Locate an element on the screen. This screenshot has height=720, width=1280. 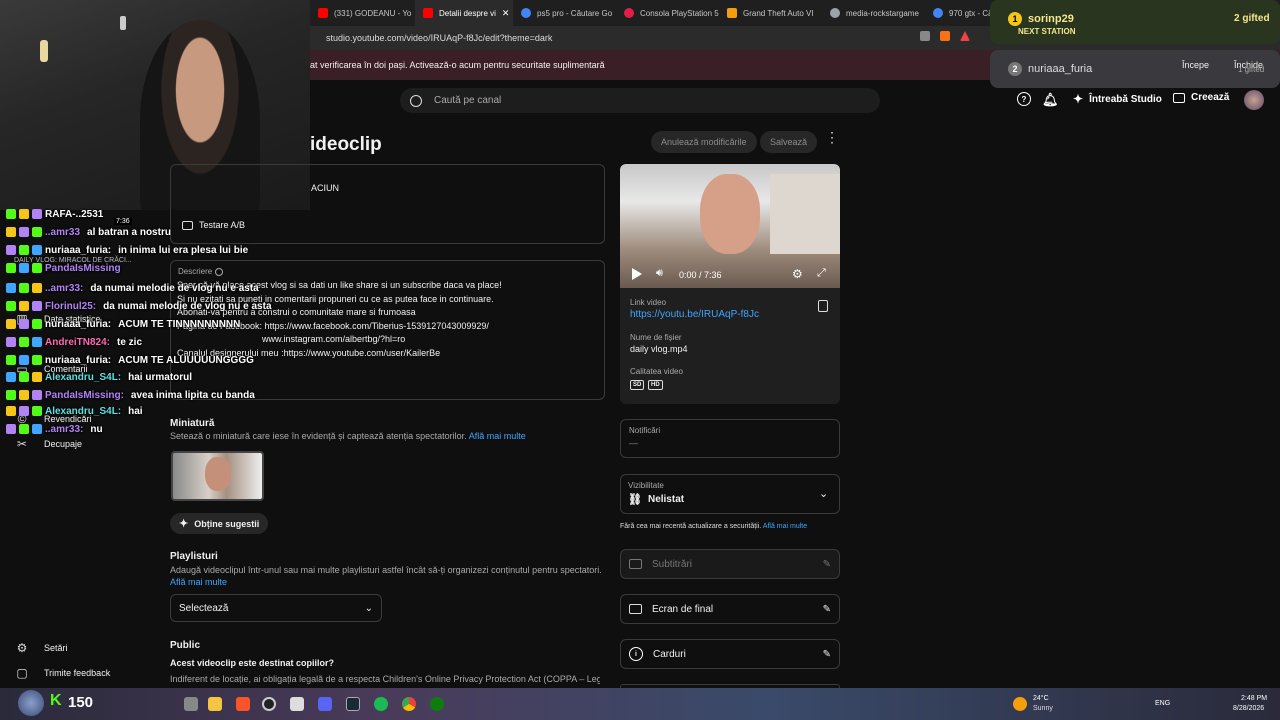
settings-icon: ⚙︎ is located at coordinates (797, 274).